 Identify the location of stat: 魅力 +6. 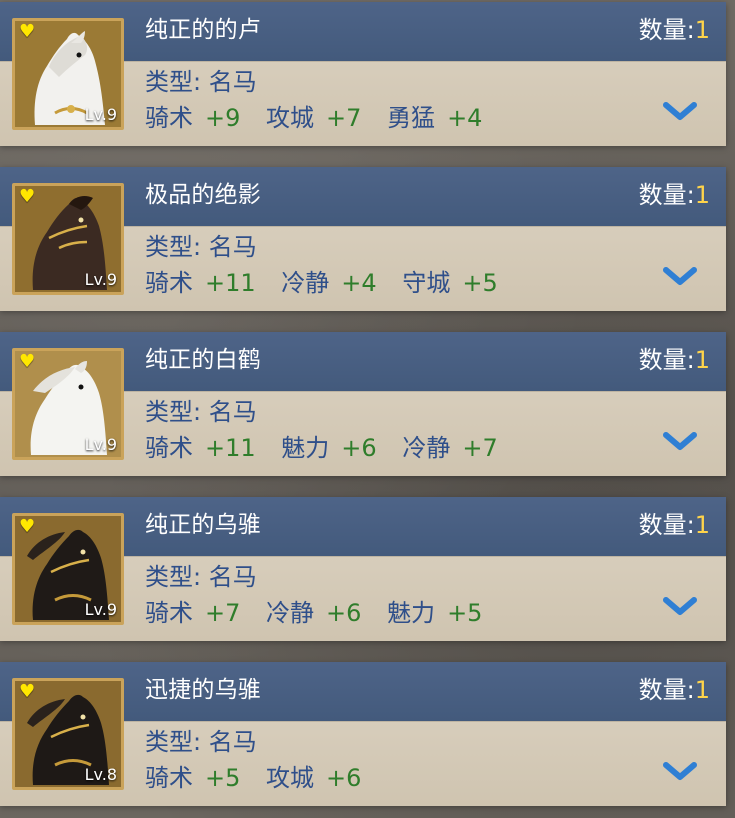
(328, 448).